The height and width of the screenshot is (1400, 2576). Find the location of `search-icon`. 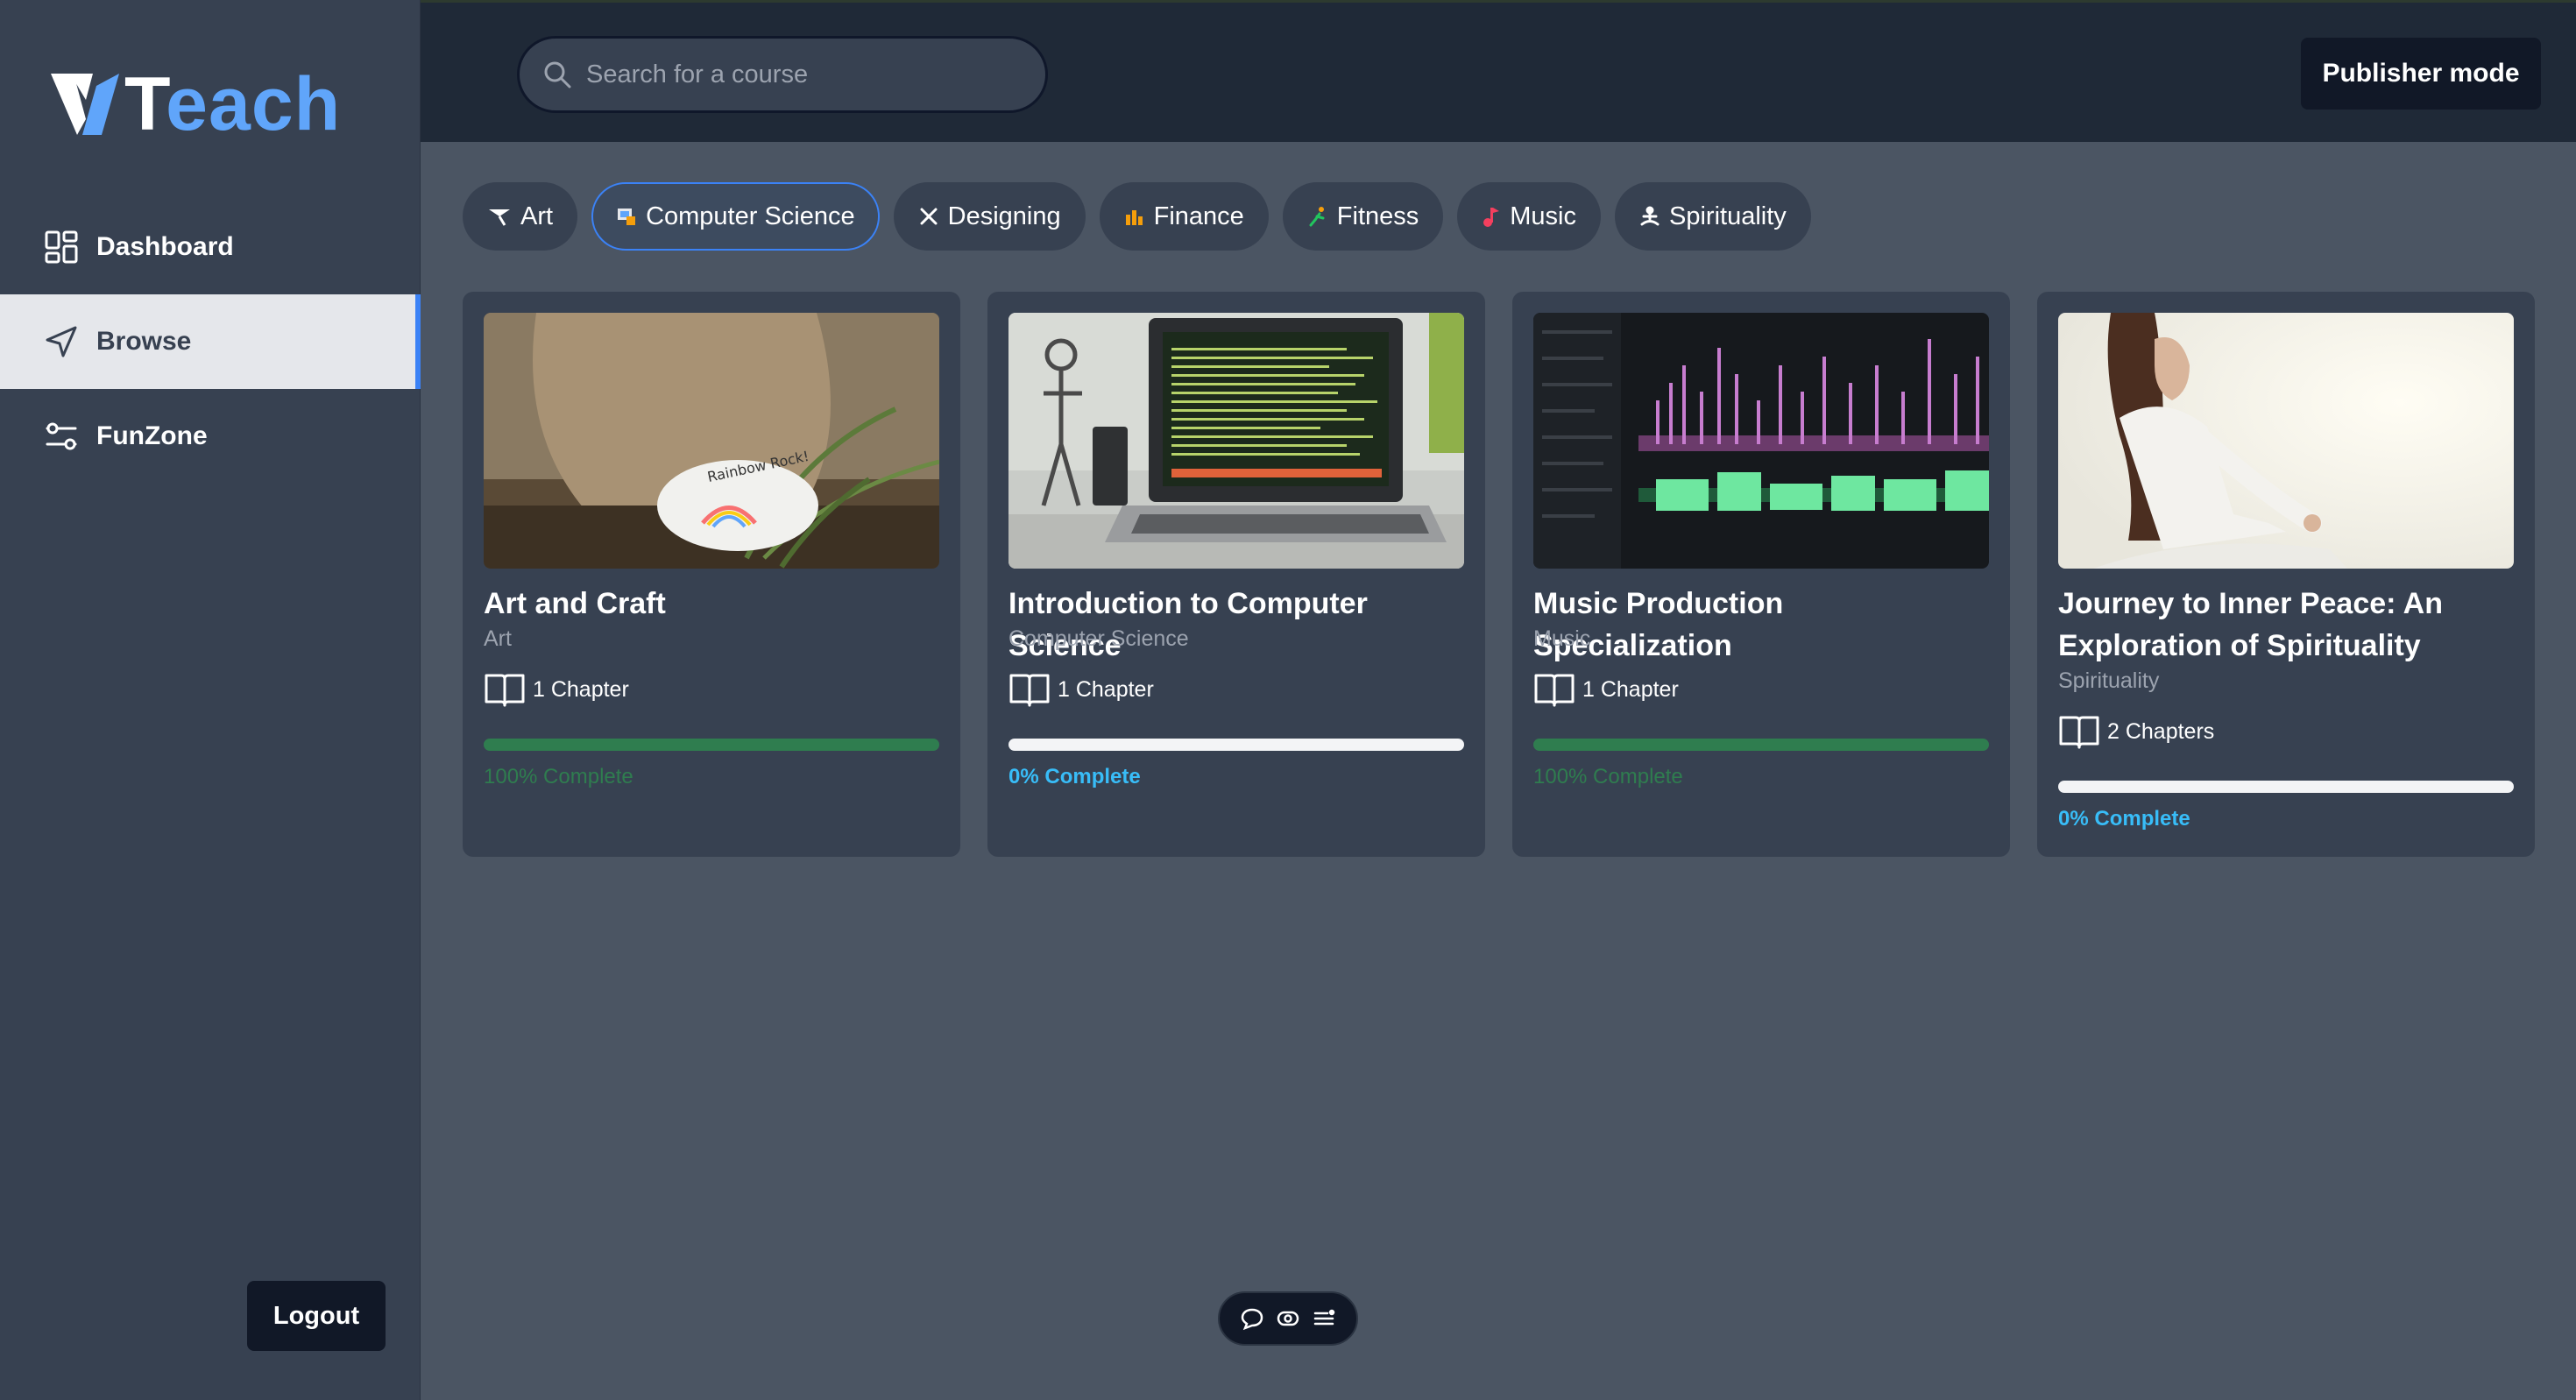

search-icon is located at coordinates (557, 74).